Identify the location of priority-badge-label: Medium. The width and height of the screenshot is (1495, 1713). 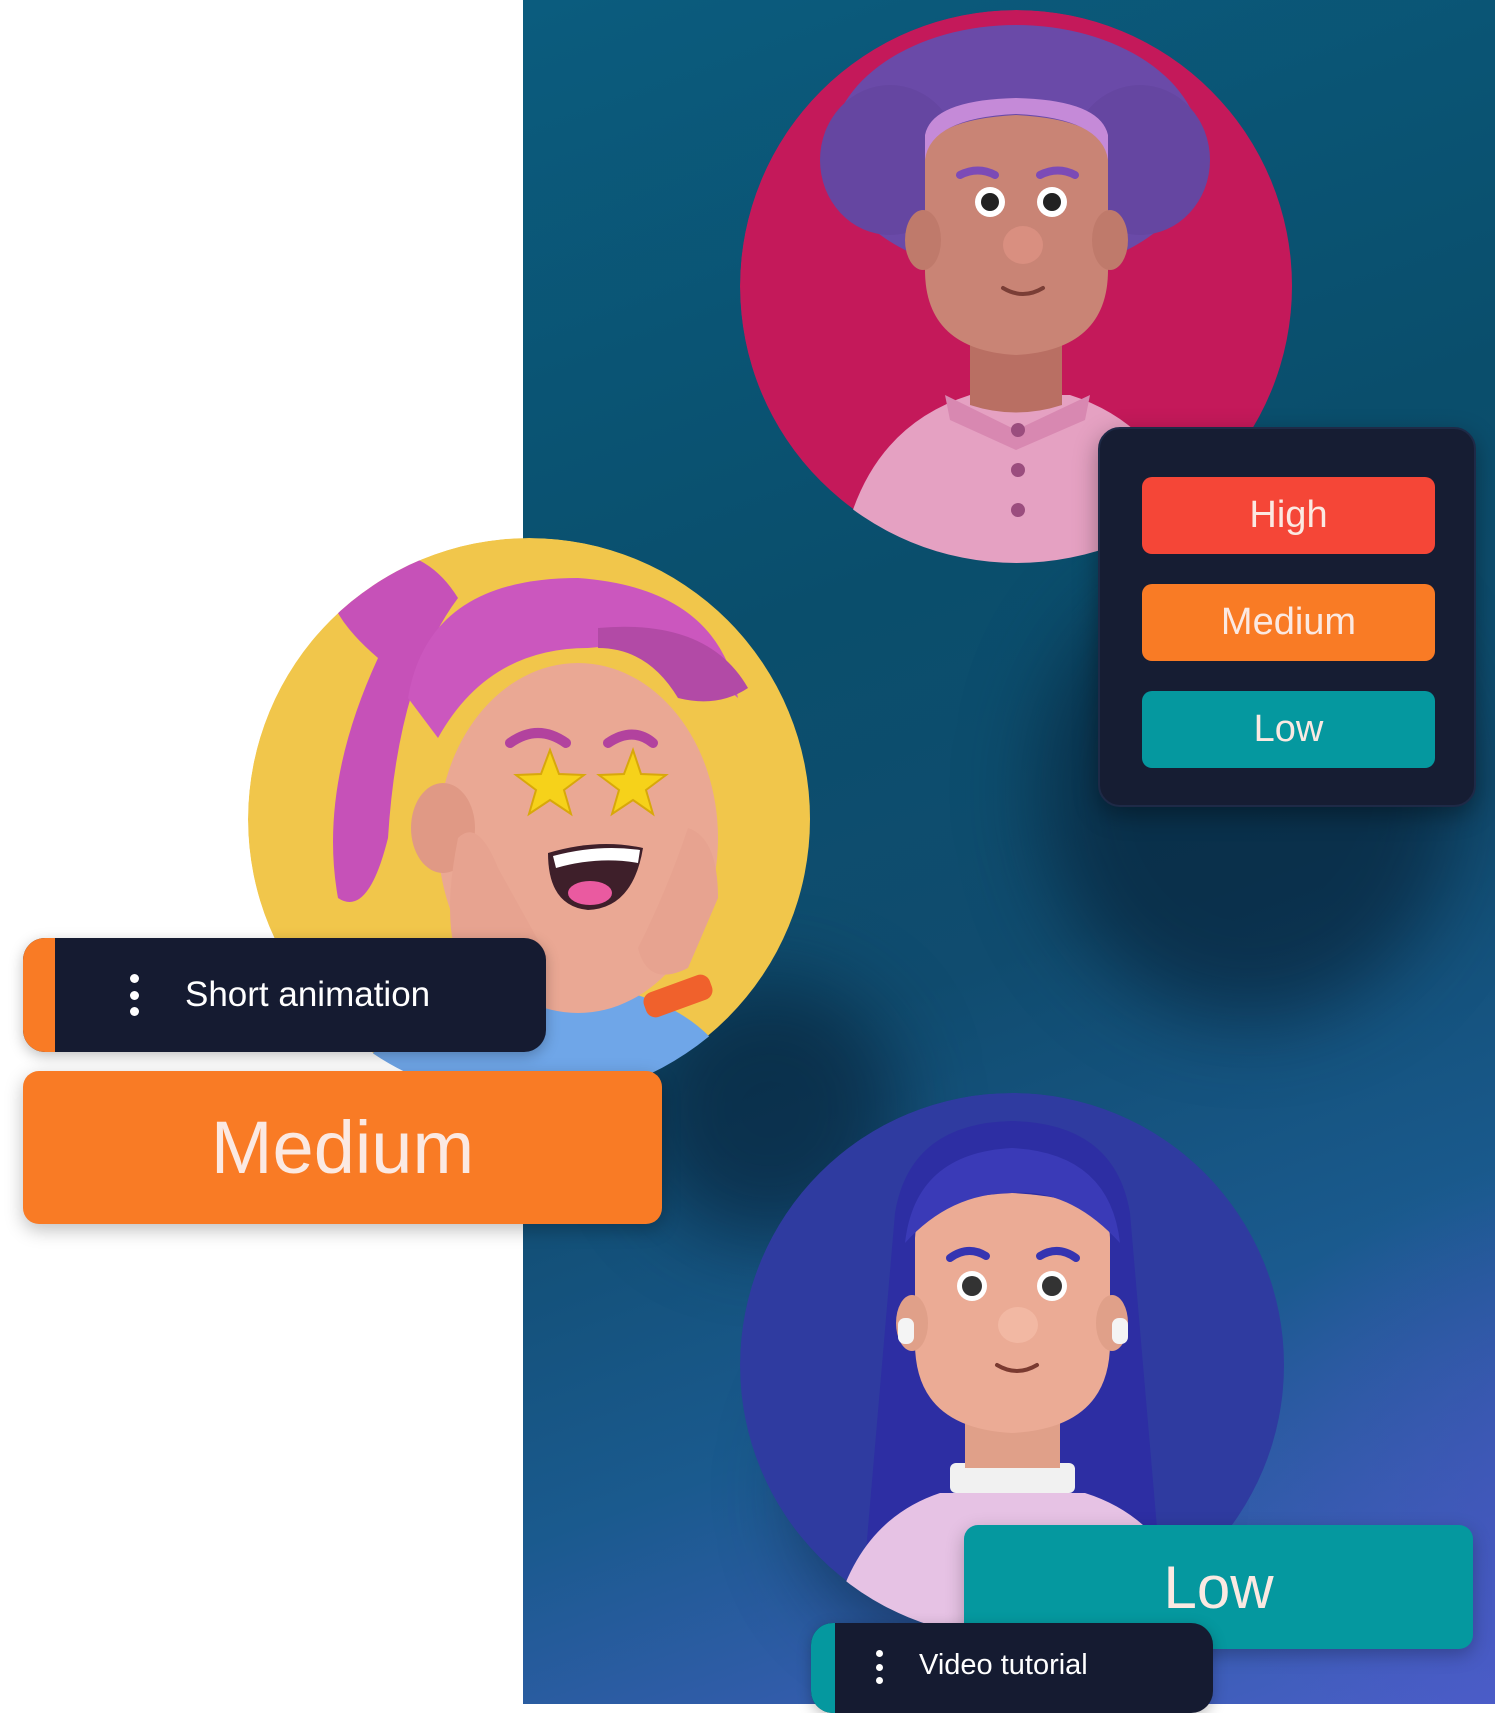
(342, 1147).